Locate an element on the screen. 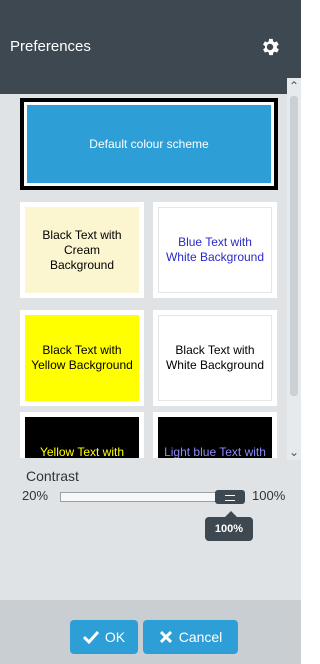  contrast-min-label: 20% is located at coordinates (35, 495).